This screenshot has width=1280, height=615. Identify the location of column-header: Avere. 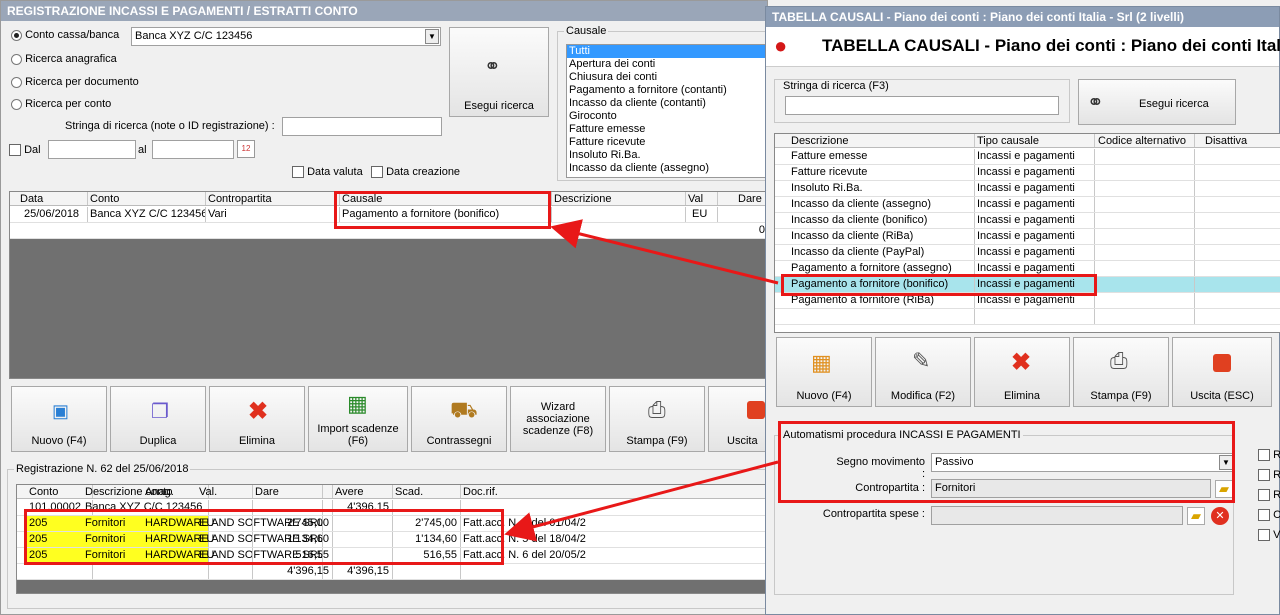
(363, 491).